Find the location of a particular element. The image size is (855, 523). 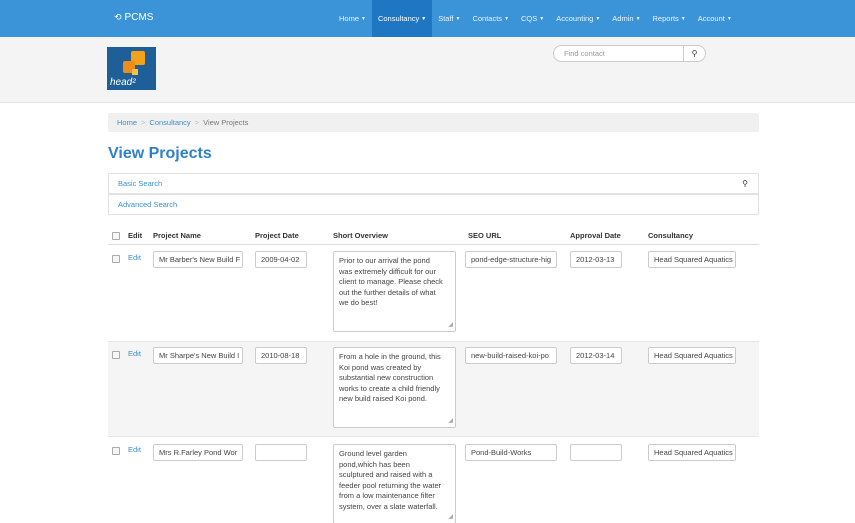

nav-consultancy: Consultancy ▼ is located at coordinates (402, 18).